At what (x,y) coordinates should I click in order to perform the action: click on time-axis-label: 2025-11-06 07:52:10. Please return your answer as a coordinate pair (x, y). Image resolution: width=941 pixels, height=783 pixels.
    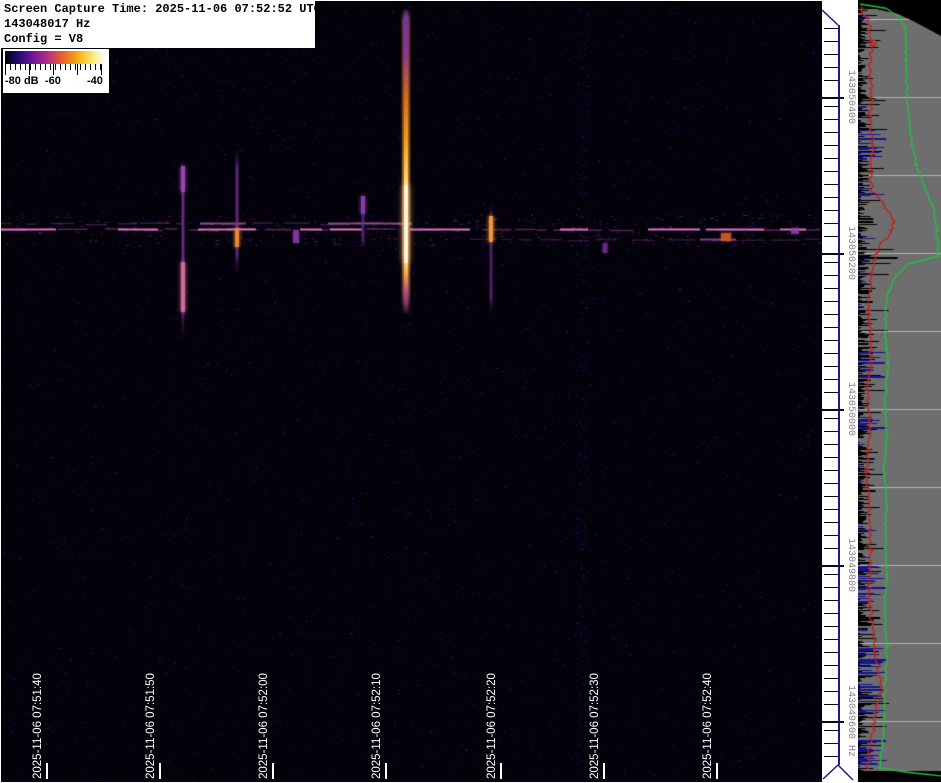
    Looking at the image, I should click on (377, 726).